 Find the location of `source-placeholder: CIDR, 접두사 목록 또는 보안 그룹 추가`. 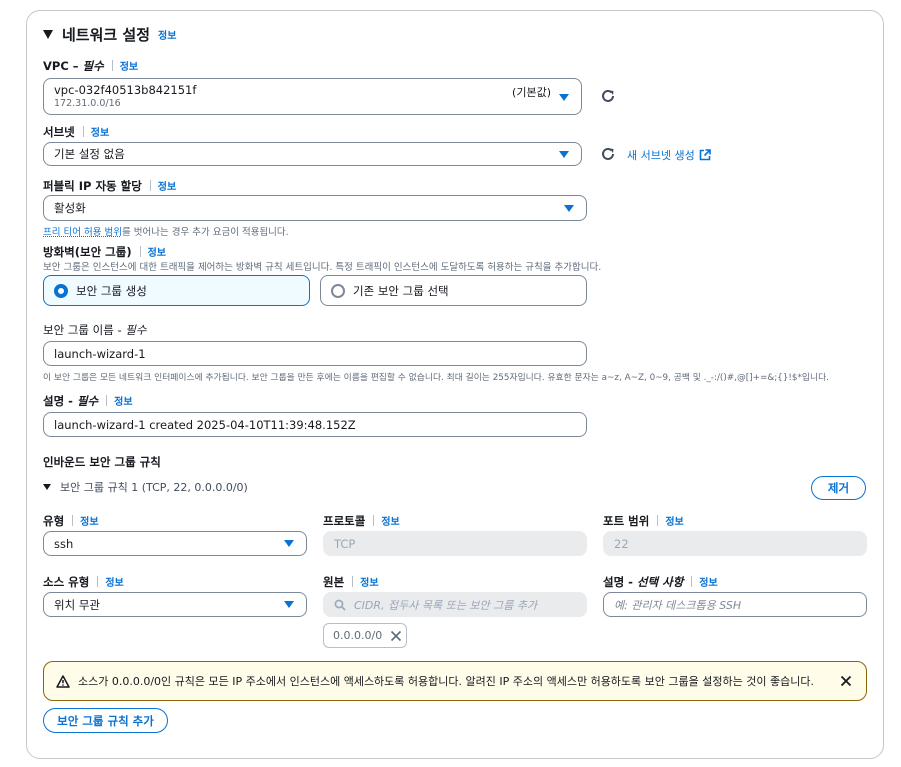

source-placeholder: CIDR, 접두사 목록 또는 보안 그룹 추가 is located at coordinates (446, 605).